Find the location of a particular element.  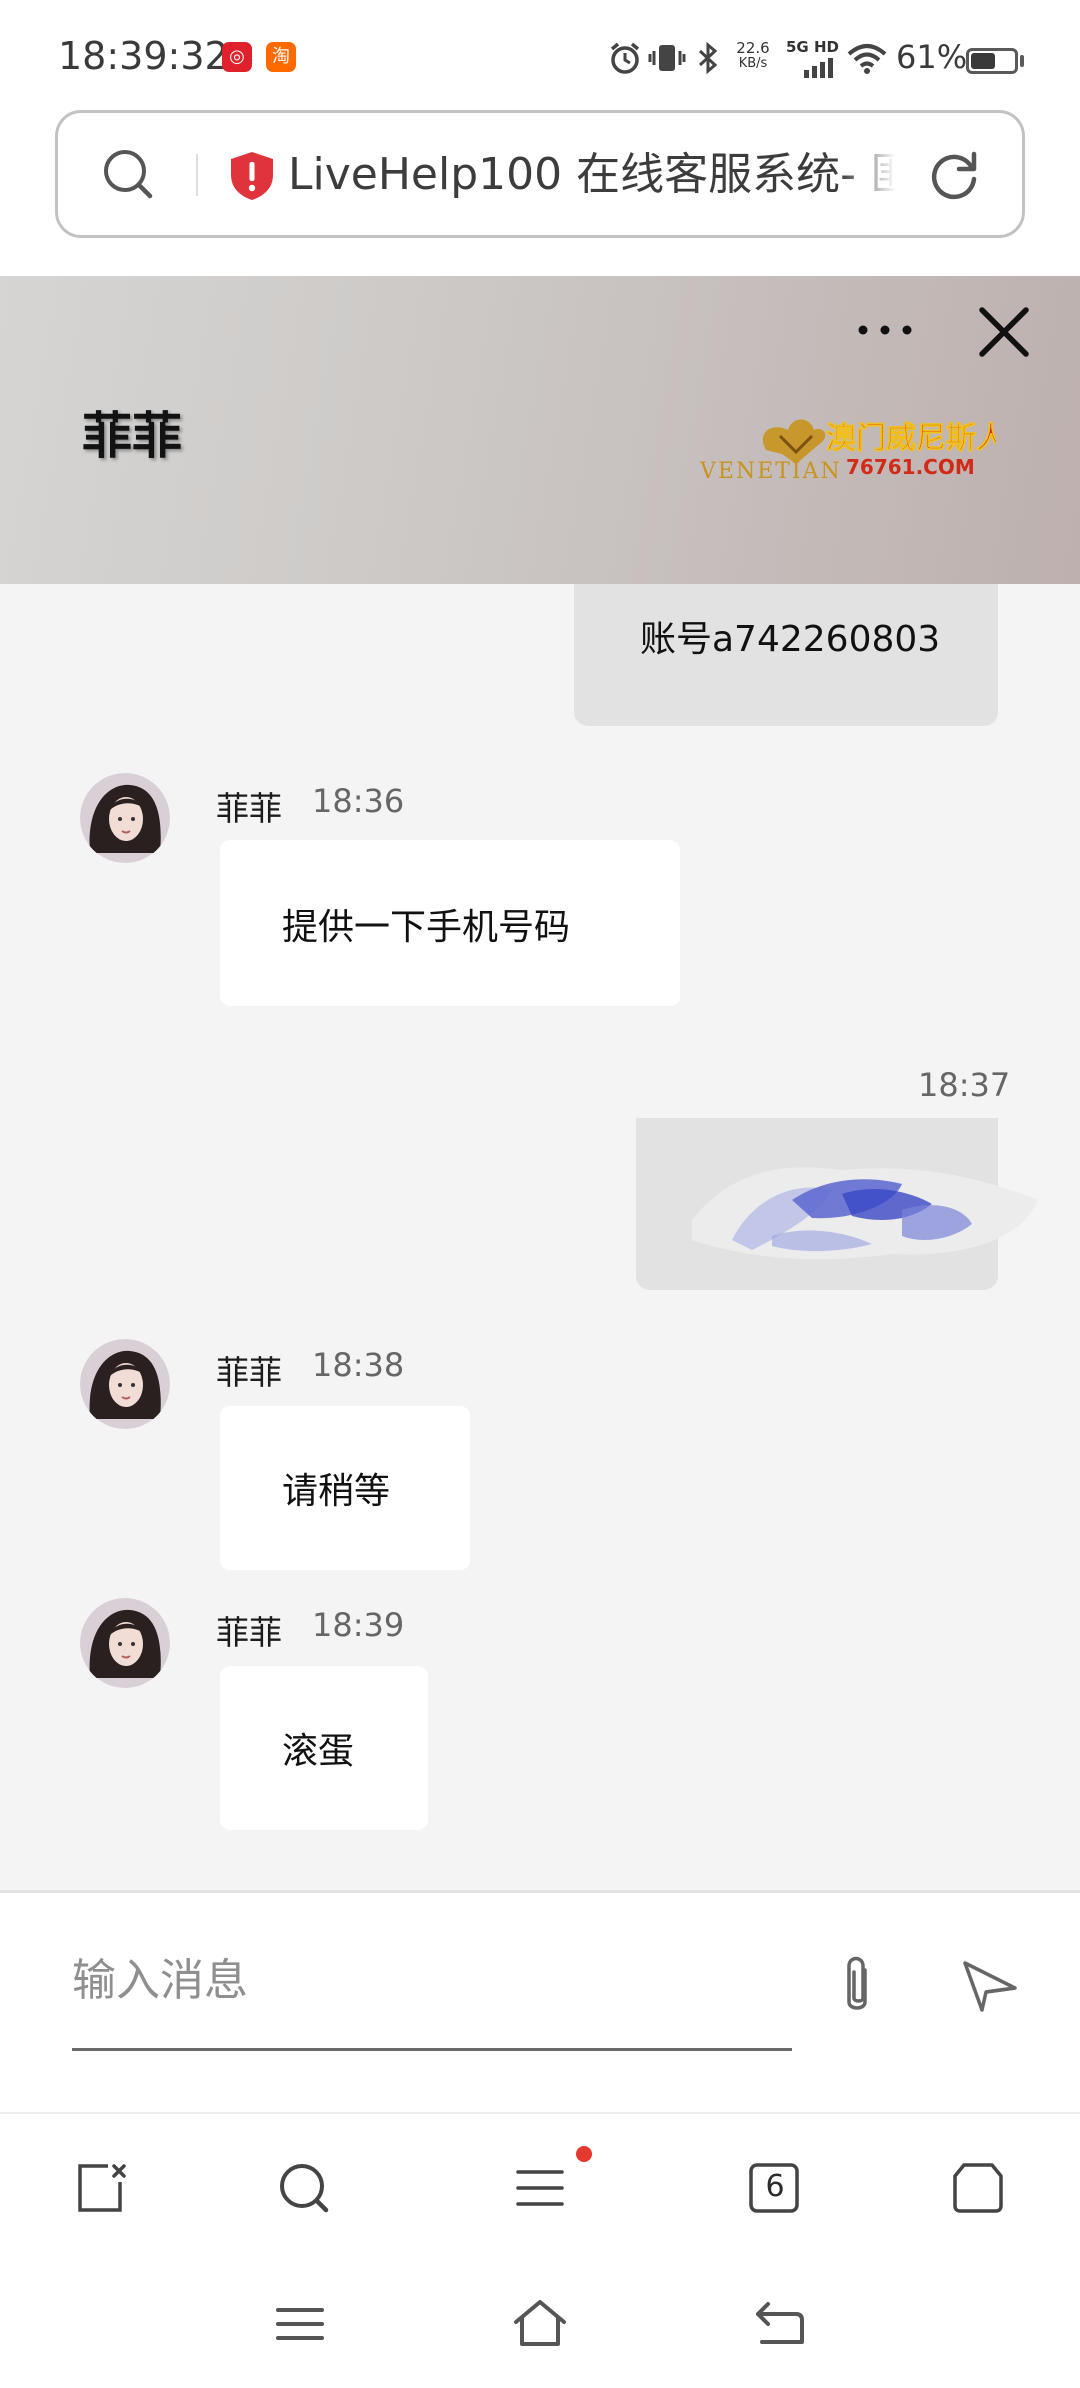

network-speed-value: 22.6 is located at coordinates (753, 48).